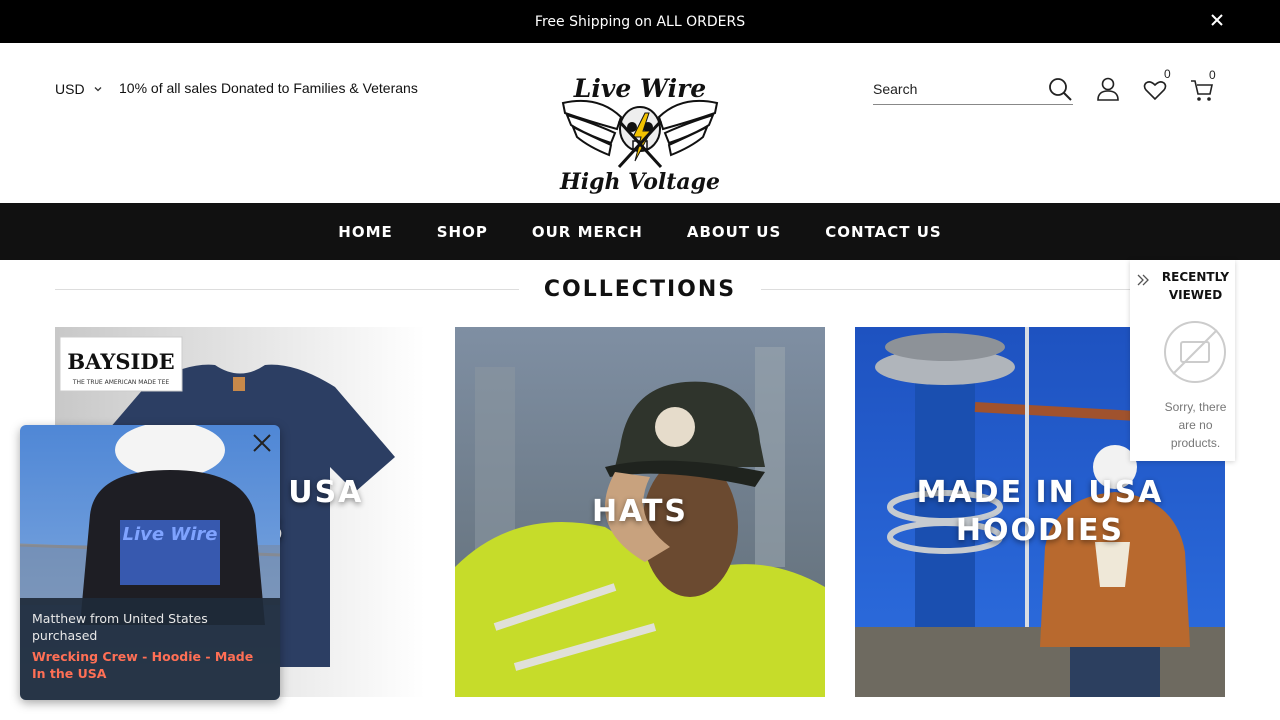  I want to click on search-icon, so click(1060, 89).